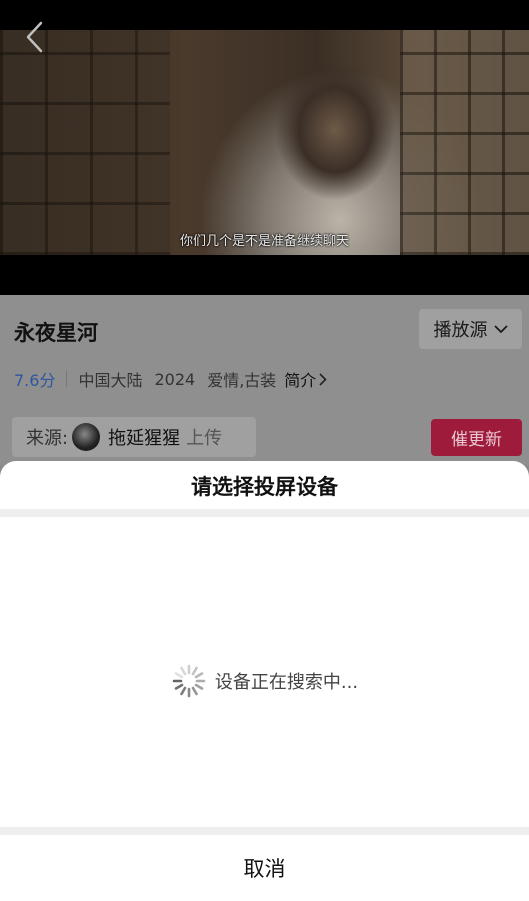 This screenshot has height=901, width=529. I want to click on cancel-button: 取消, so click(264, 868).